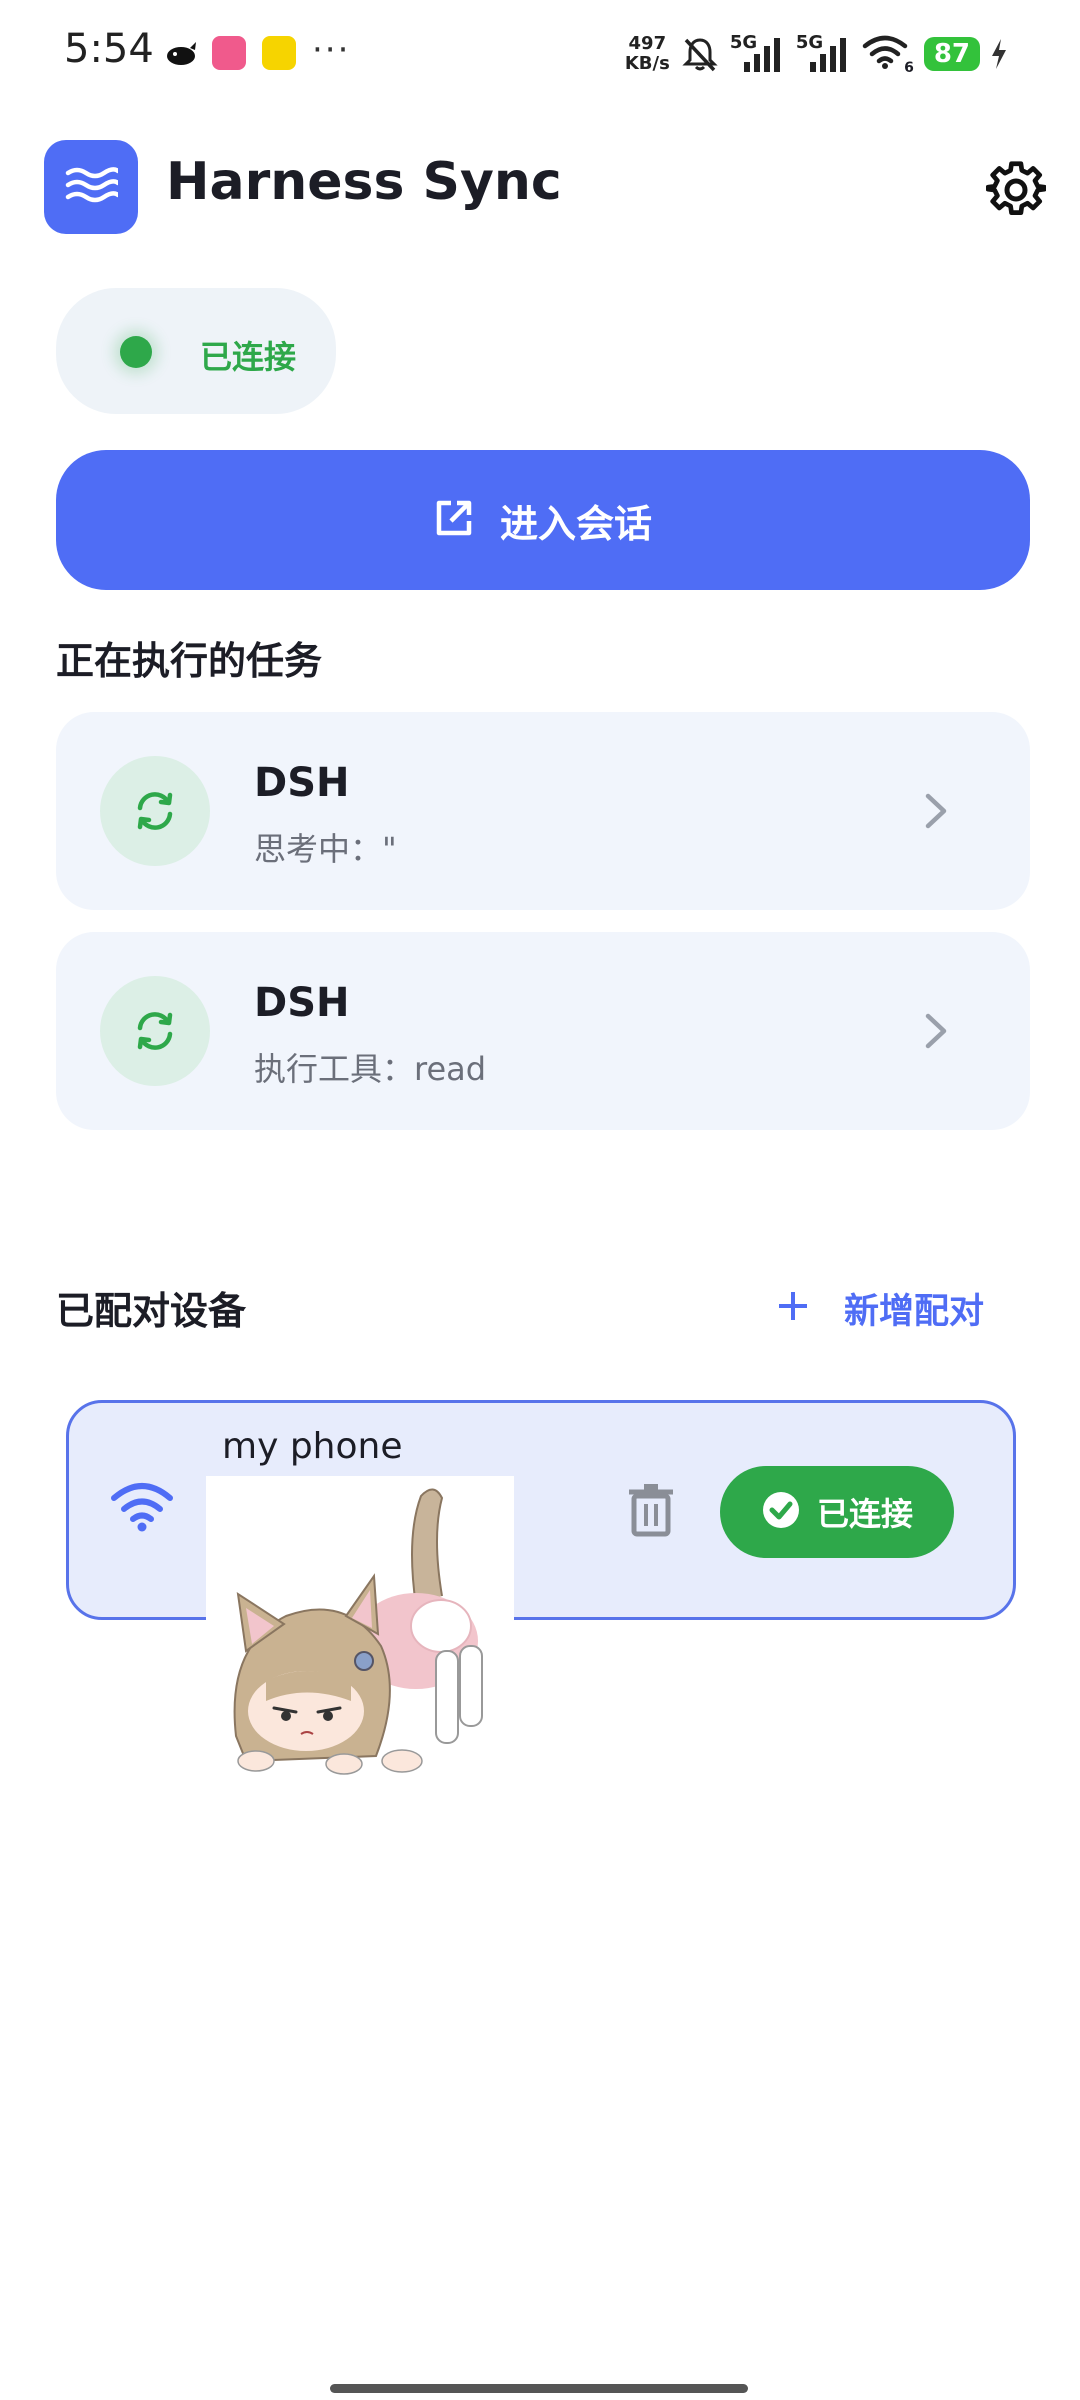 This screenshot has width=1080, height=2400. What do you see at coordinates (360, 1630) in the screenshot?
I see `cat-girl-sticker` at bounding box center [360, 1630].